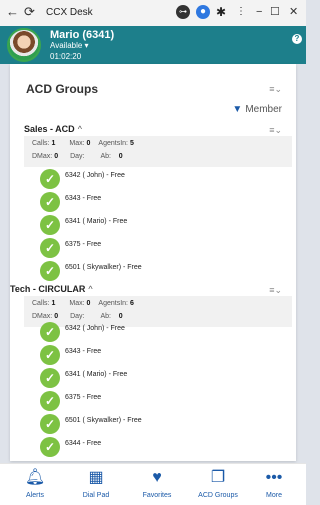 Image resolution: width=320 pixels, height=505 pixels. What do you see at coordinates (259, 12) in the screenshot?
I see `minimize-button: −` at bounding box center [259, 12].